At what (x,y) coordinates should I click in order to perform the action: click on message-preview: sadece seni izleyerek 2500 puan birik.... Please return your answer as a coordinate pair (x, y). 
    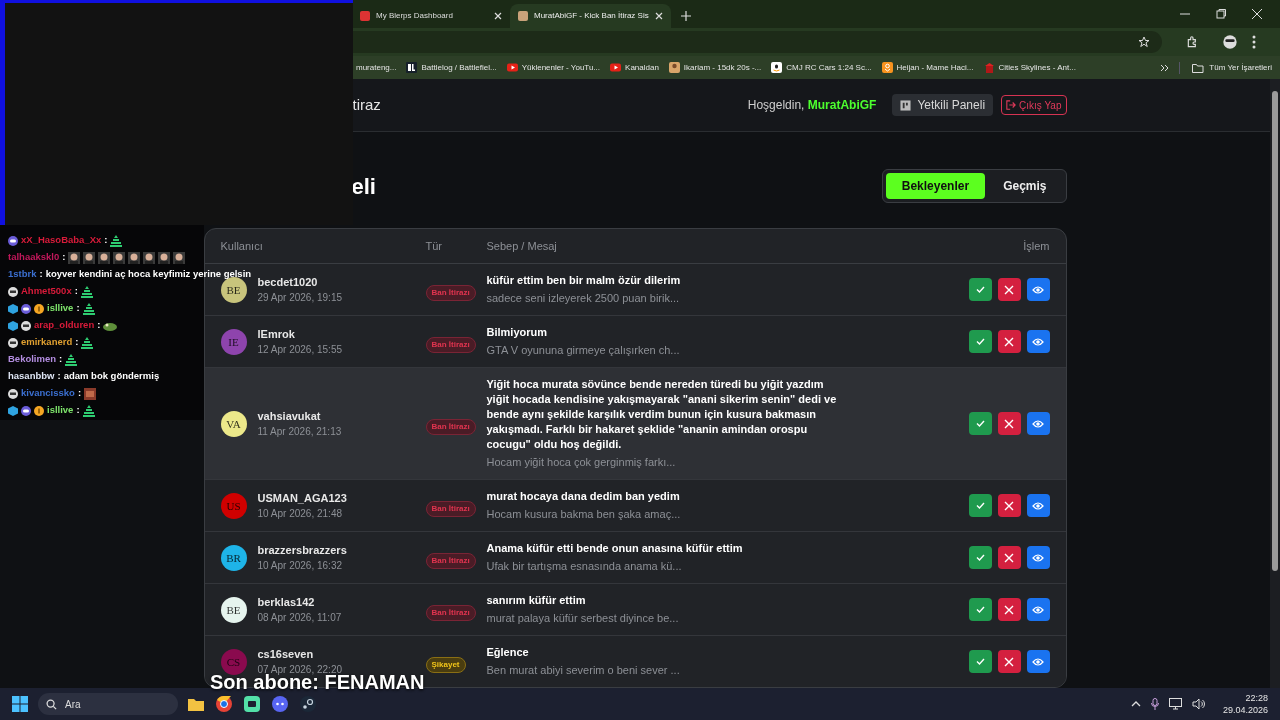
    Looking at the image, I should click on (583, 299).